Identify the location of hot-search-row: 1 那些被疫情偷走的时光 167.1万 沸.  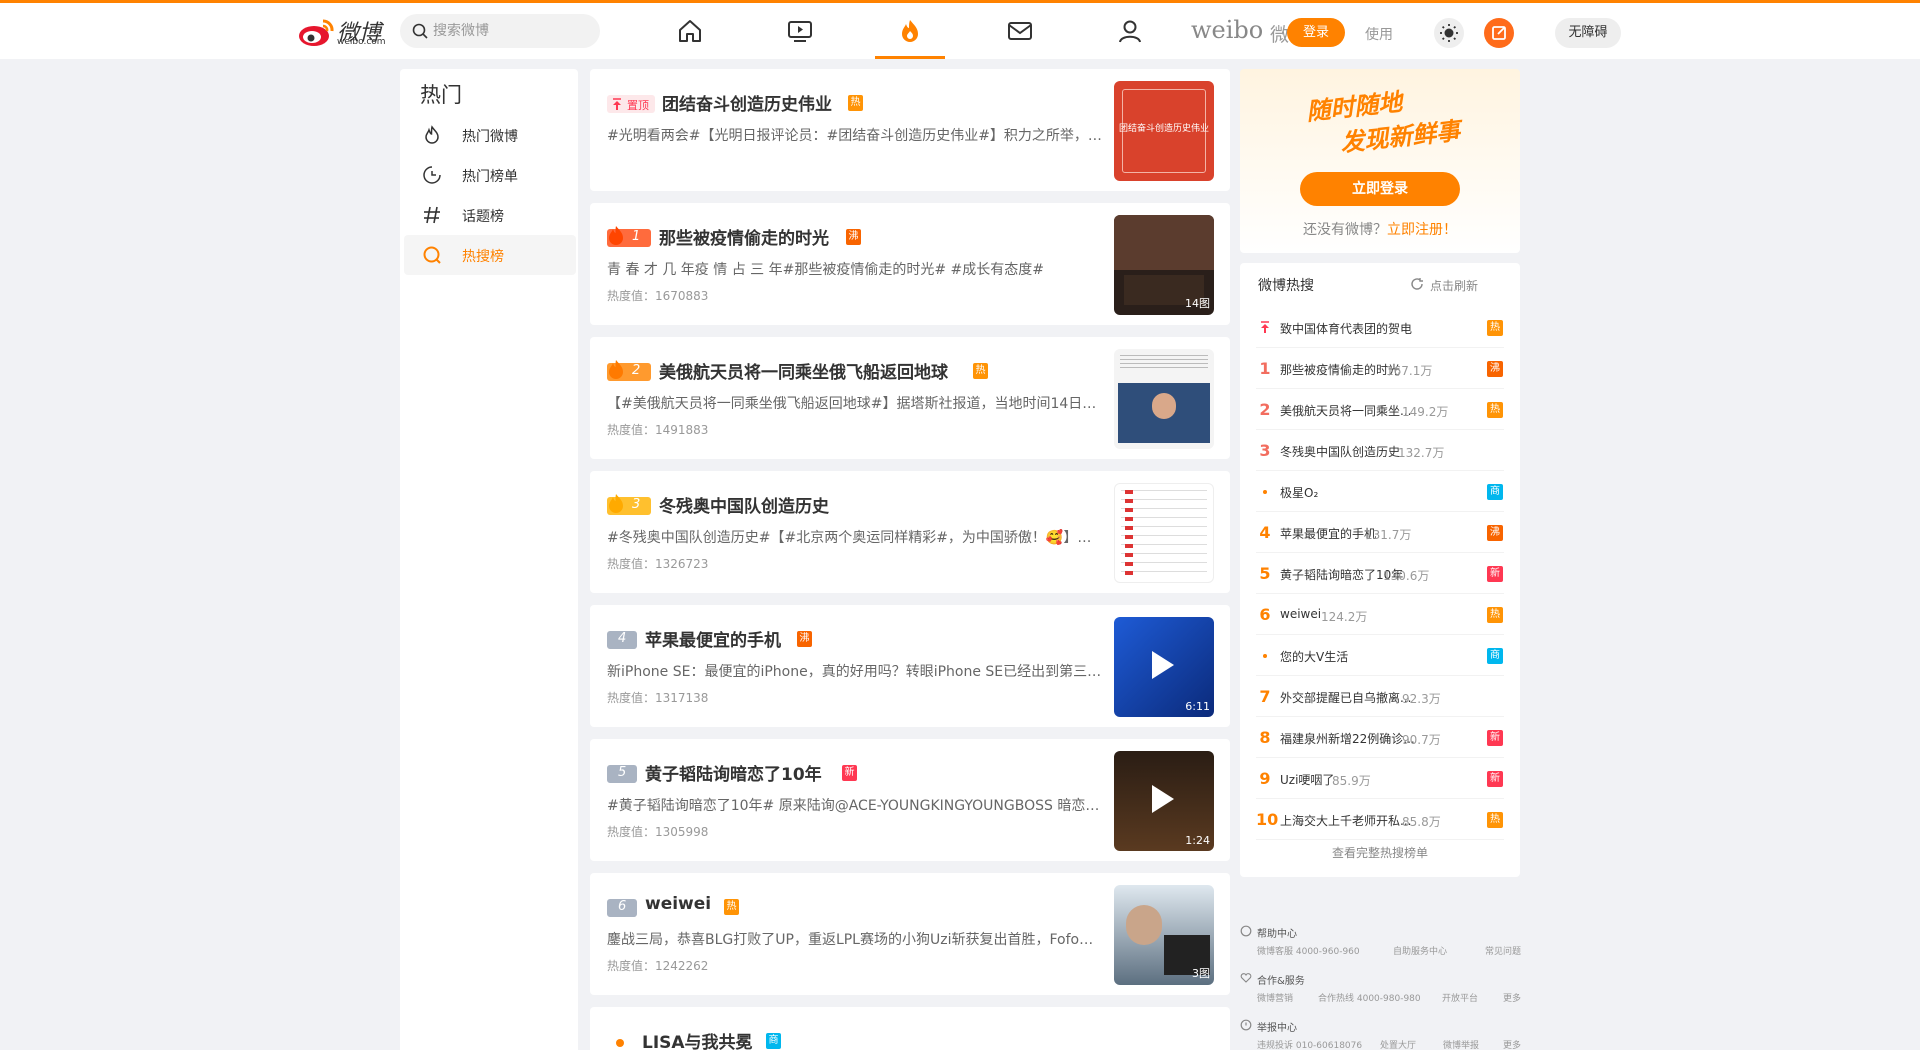
(1380, 368).